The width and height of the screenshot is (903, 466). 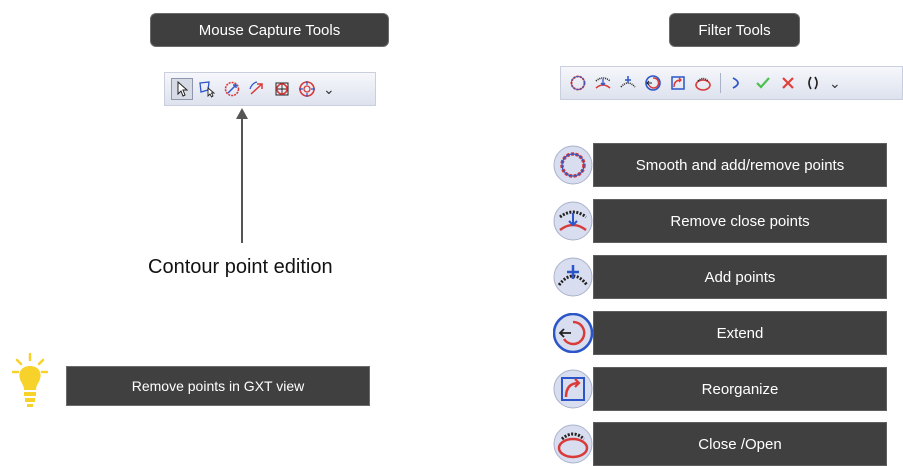 I want to click on filter-item-label: Extend, so click(x=740, y=333).